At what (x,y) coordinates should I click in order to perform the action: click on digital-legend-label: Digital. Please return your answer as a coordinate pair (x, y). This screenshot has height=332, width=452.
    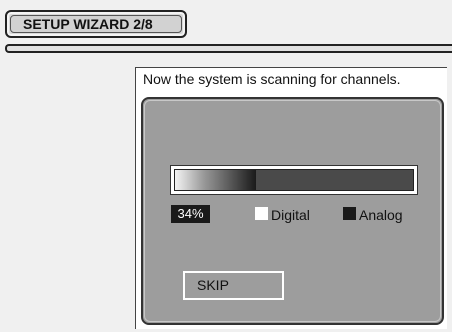
    Looking at the image, I should click on (290, 215).